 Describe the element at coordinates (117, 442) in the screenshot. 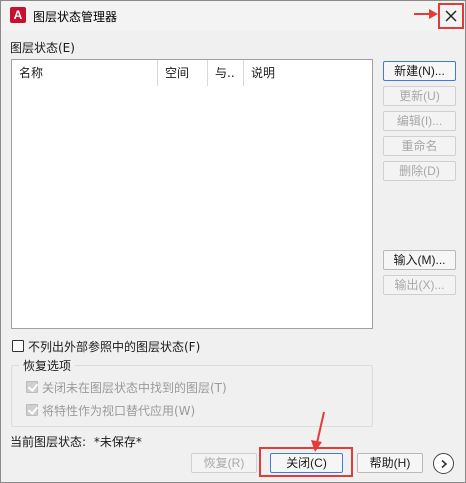

I see `current-state-value: *未保存*` at that location.